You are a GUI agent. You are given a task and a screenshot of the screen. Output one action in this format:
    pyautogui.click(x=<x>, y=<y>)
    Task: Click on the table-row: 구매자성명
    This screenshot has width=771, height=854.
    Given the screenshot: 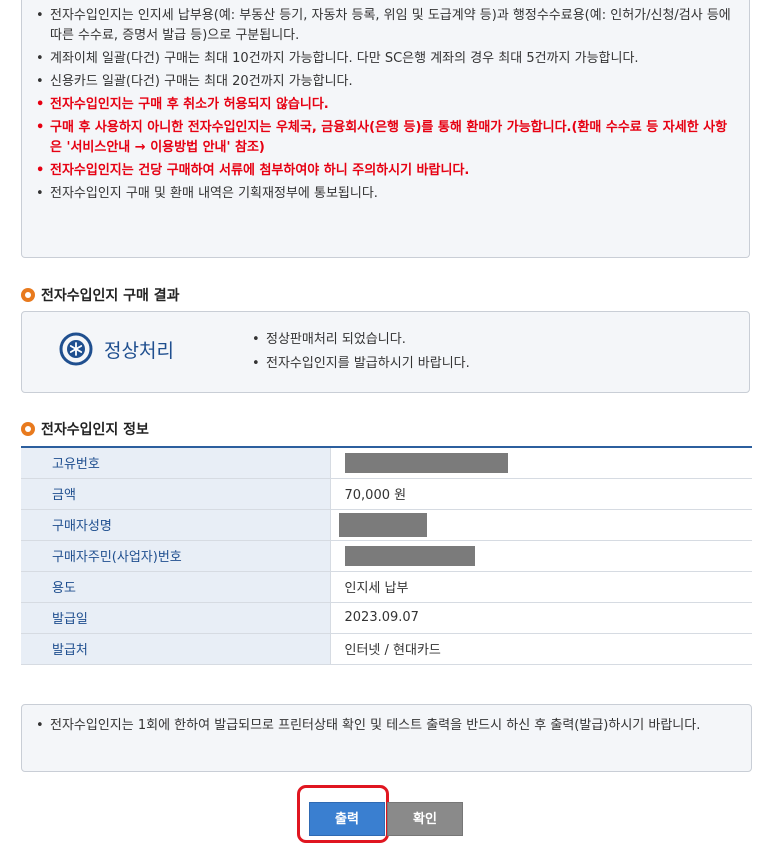 What is the action you would take?
    pyautogui.click(x=386, y=525)
    